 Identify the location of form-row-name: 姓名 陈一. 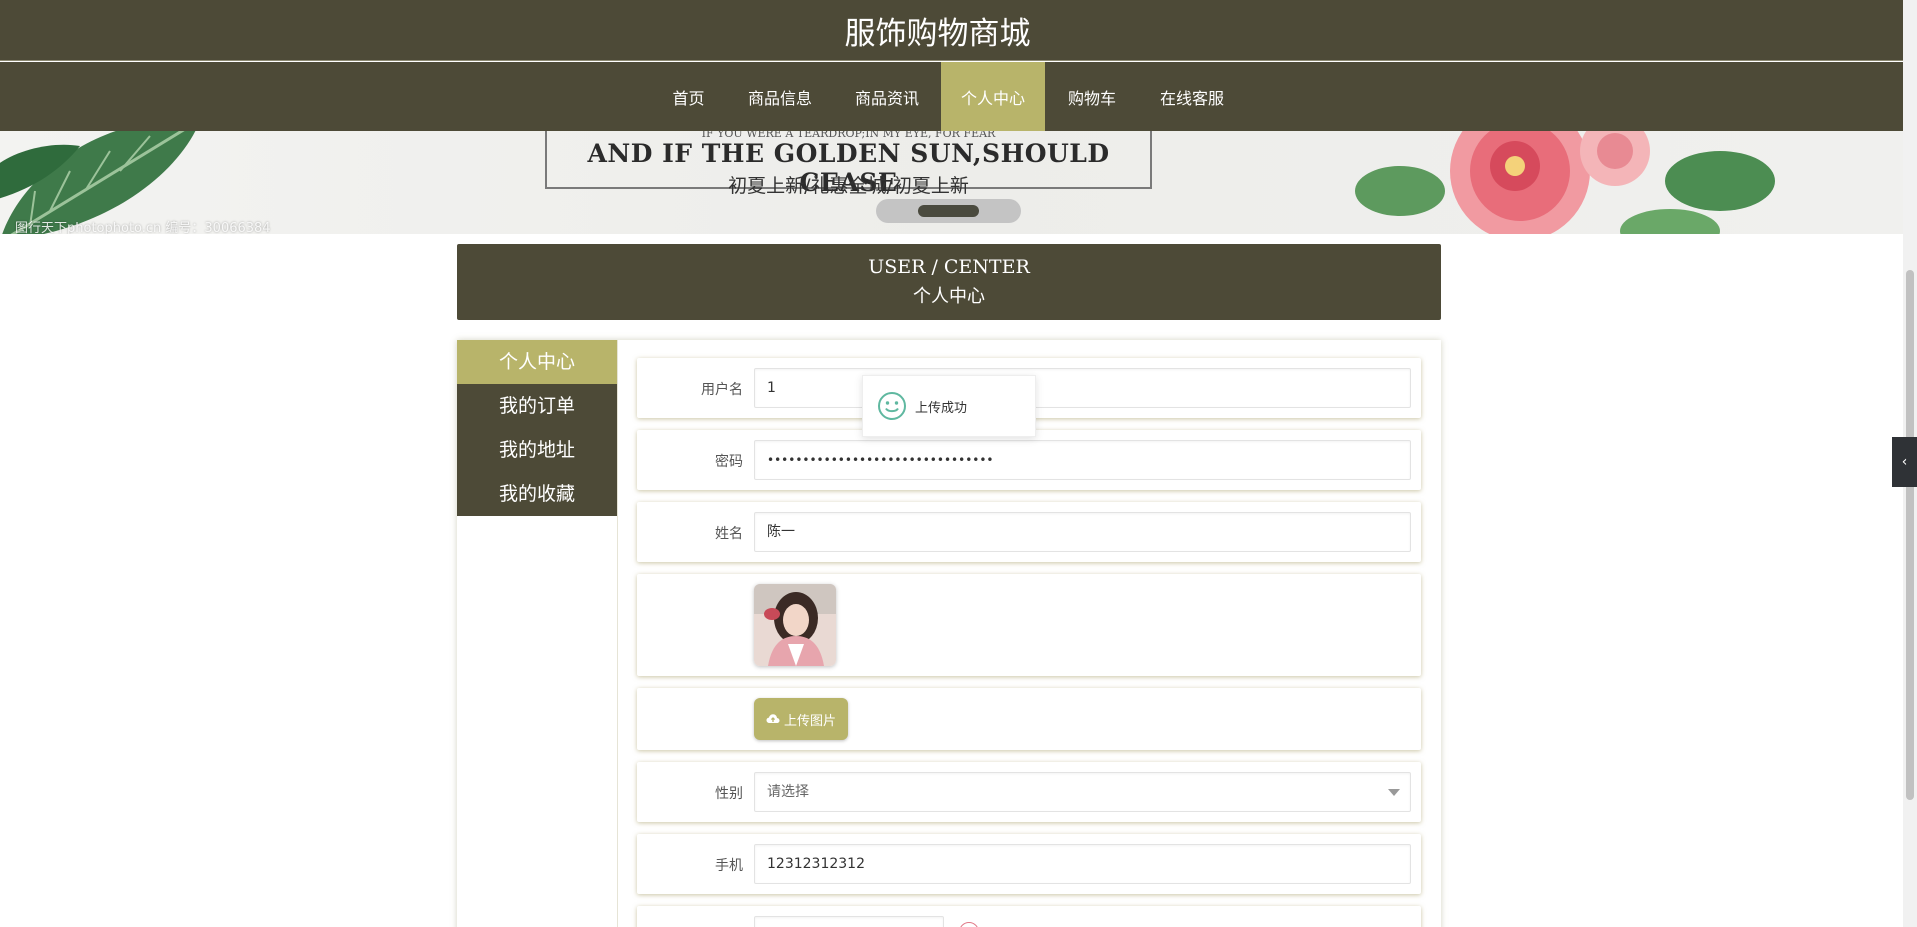
(1029, 532).